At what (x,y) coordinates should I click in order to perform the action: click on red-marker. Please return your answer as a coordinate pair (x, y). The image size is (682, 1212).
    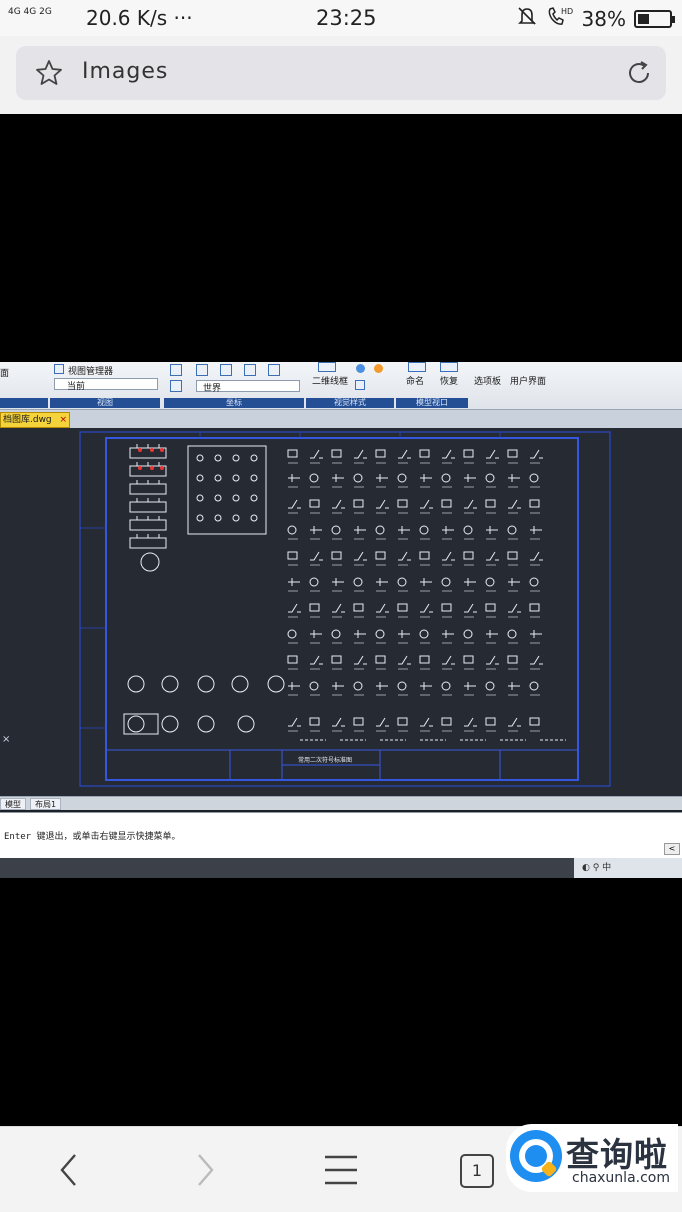
    Looking at the image, I should click on (140, 468).